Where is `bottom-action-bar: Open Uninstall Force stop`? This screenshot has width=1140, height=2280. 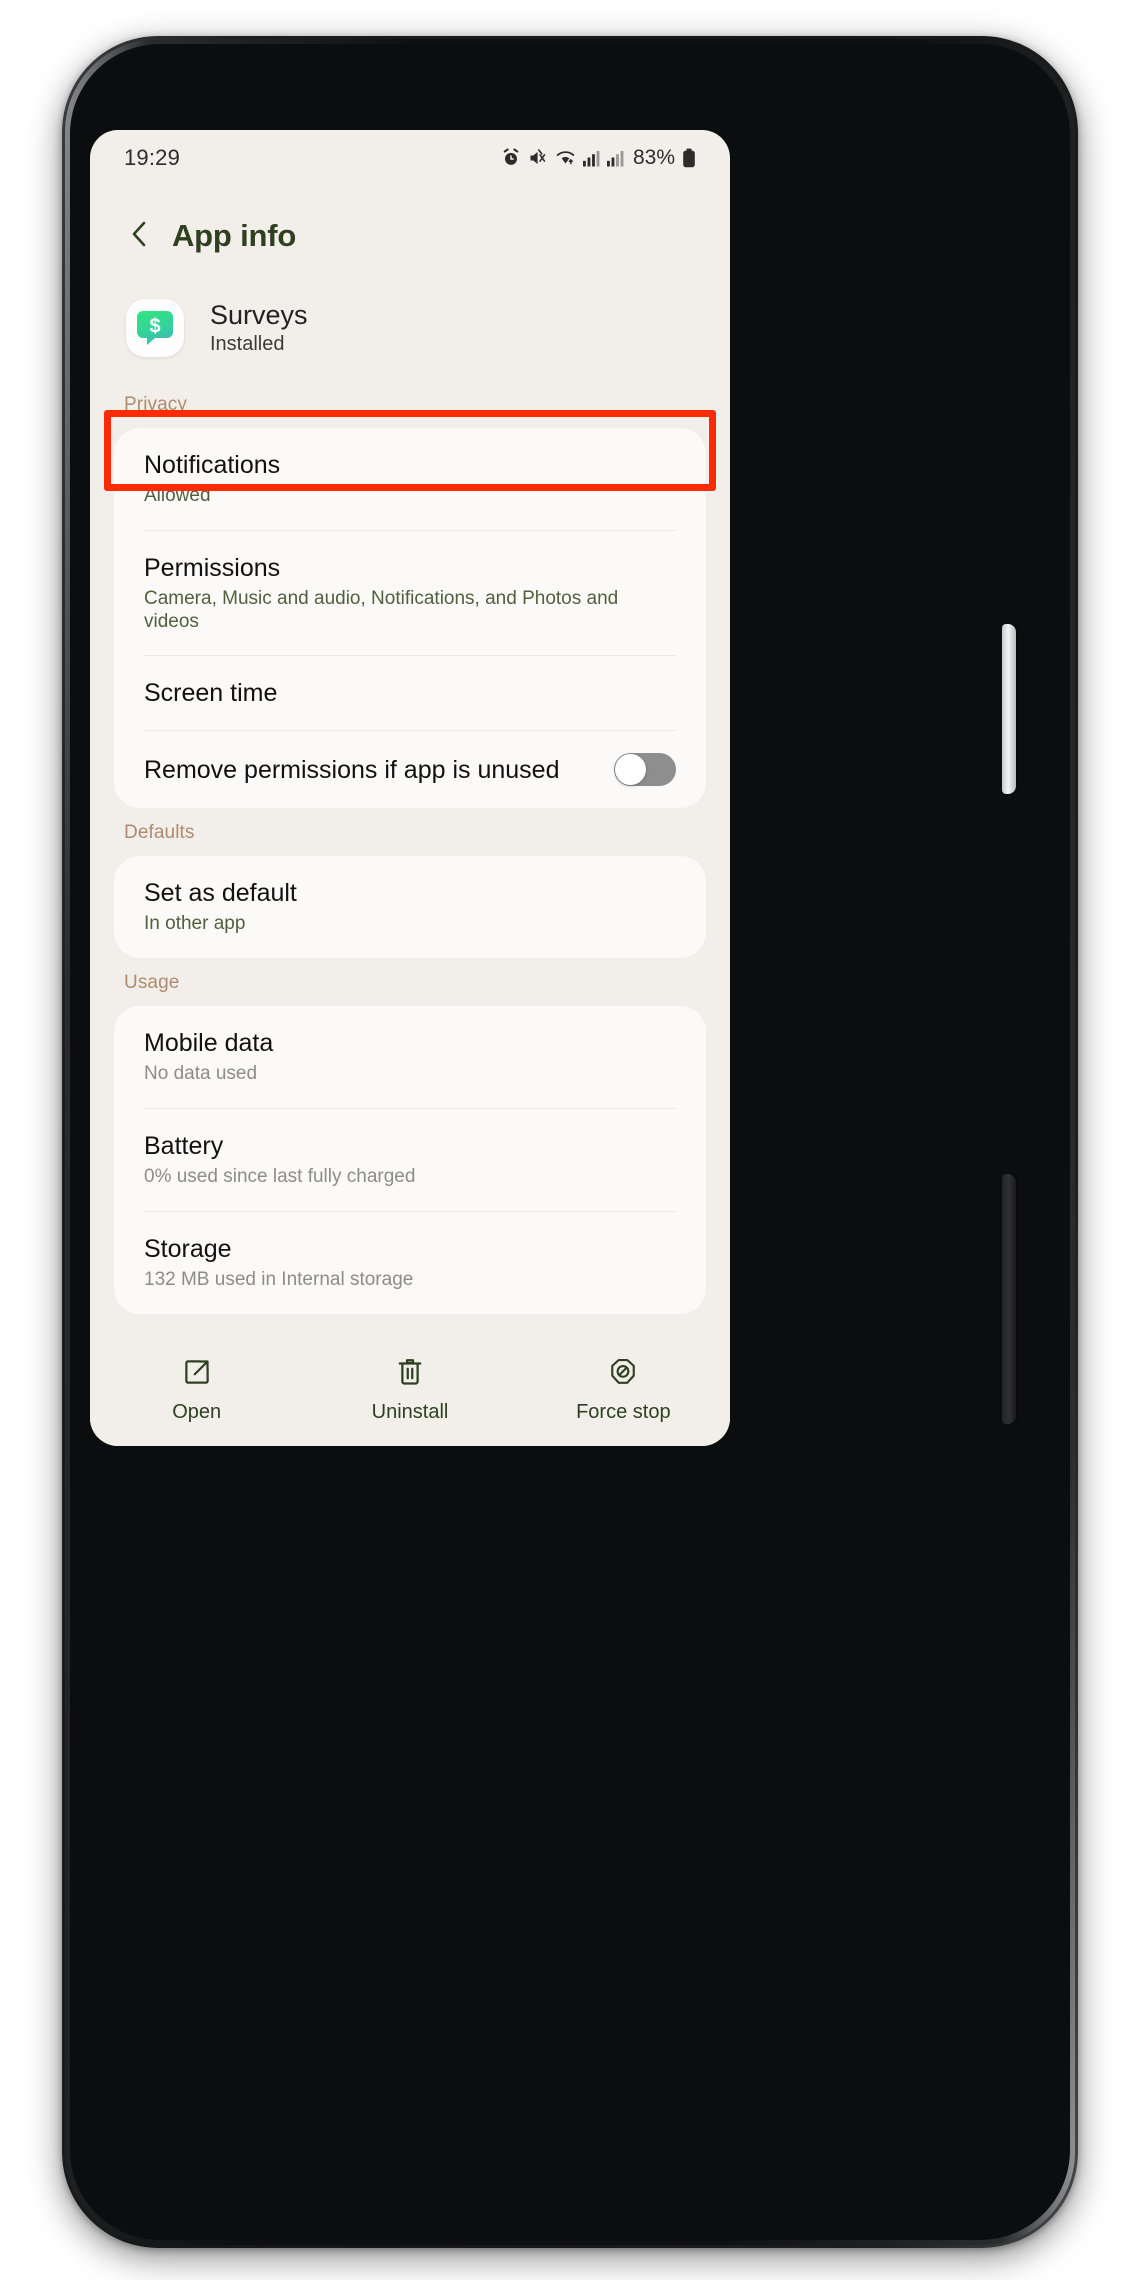 bottom-action-bar: Open Uninstall Force stop is located at coordinates (410, 1390).